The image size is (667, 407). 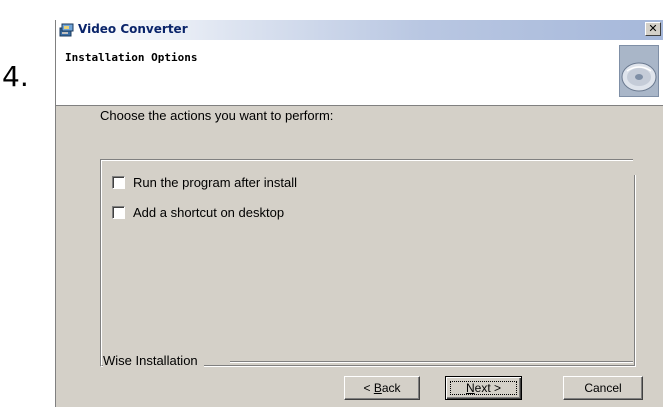 What do you see at coordinates (133, 29) in the screenshot?
I see `window-title: Video Converter` at bounding box center [133, 29].